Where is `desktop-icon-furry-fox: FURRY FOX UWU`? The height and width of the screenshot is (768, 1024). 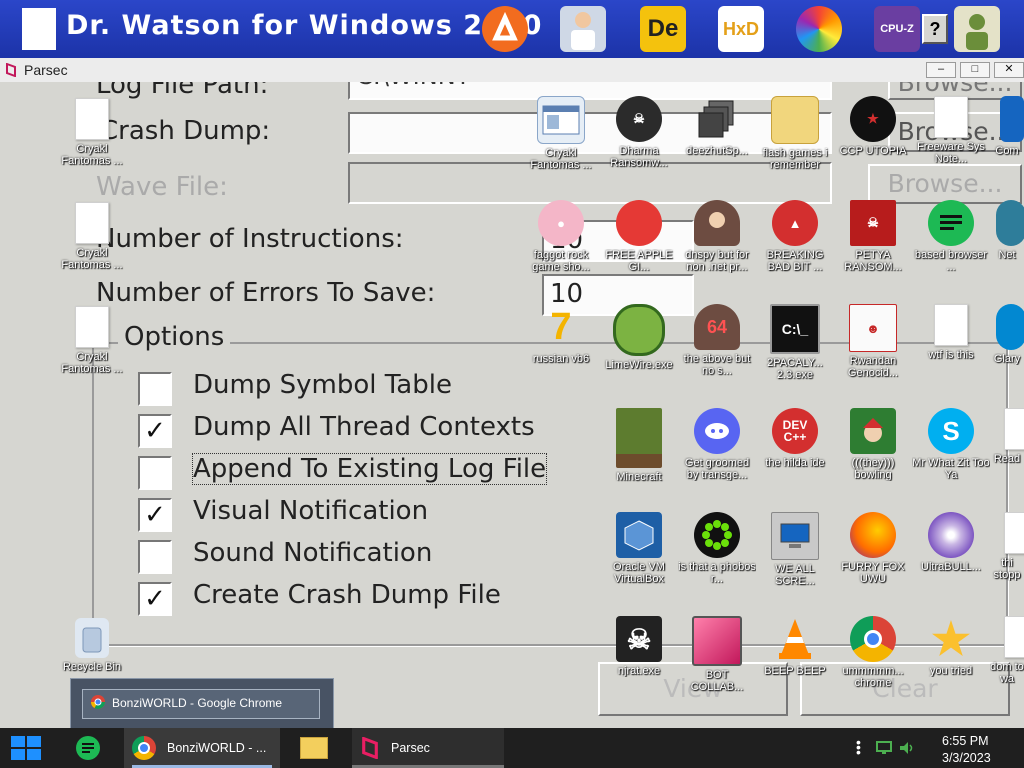
desktop-icon-furry-fox: FURRY FOX UWU is located at coordinates (873, 548).